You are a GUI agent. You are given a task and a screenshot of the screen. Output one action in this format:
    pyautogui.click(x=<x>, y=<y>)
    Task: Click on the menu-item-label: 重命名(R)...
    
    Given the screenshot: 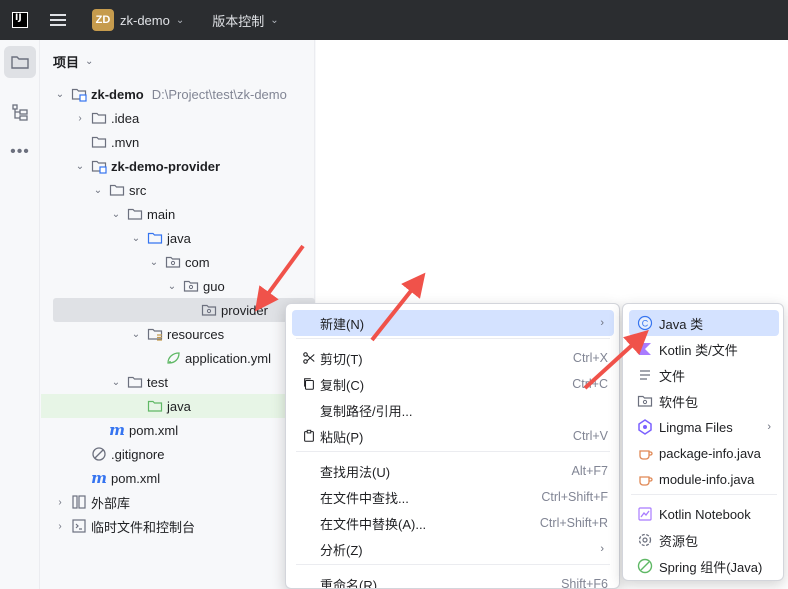 What is the action you would take?
    pyautogui.click(x=354, y=583)
    